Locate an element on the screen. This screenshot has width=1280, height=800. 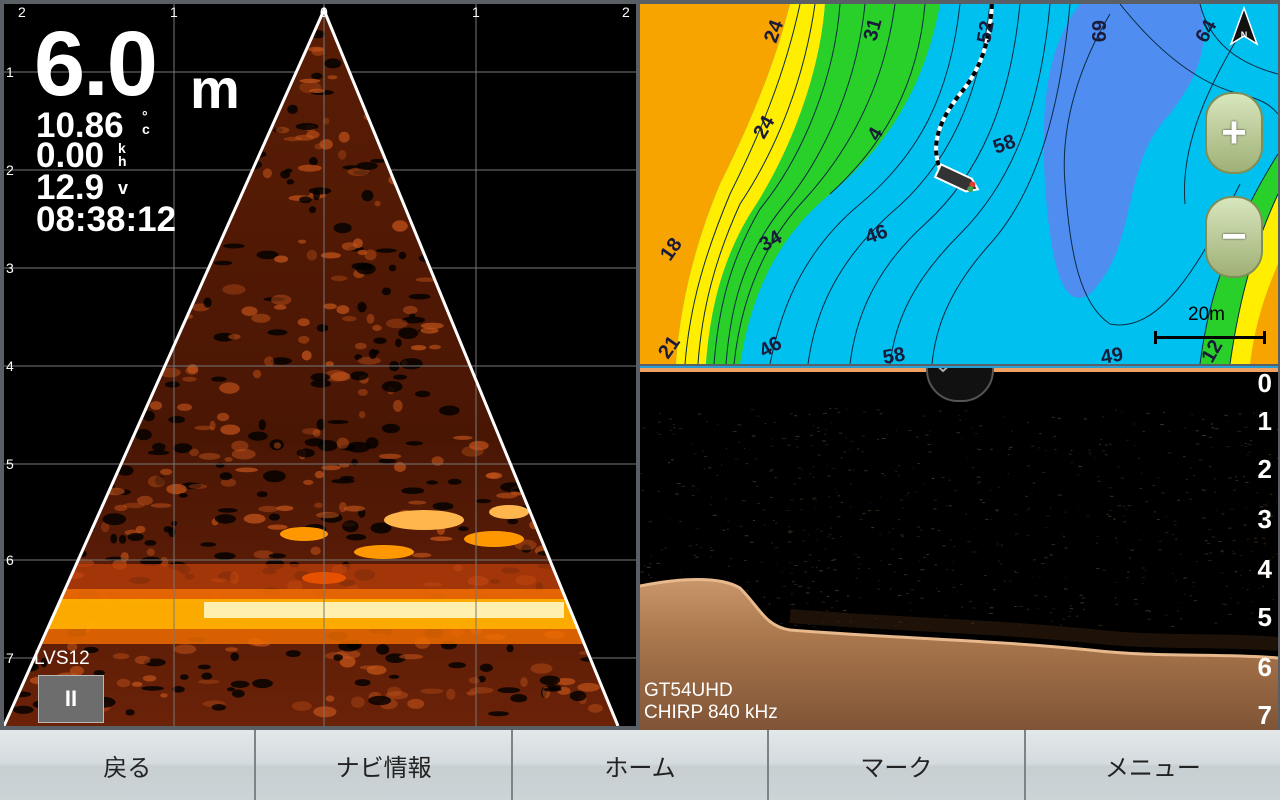
voltage-unit: v is located at coordinates (123, 188).